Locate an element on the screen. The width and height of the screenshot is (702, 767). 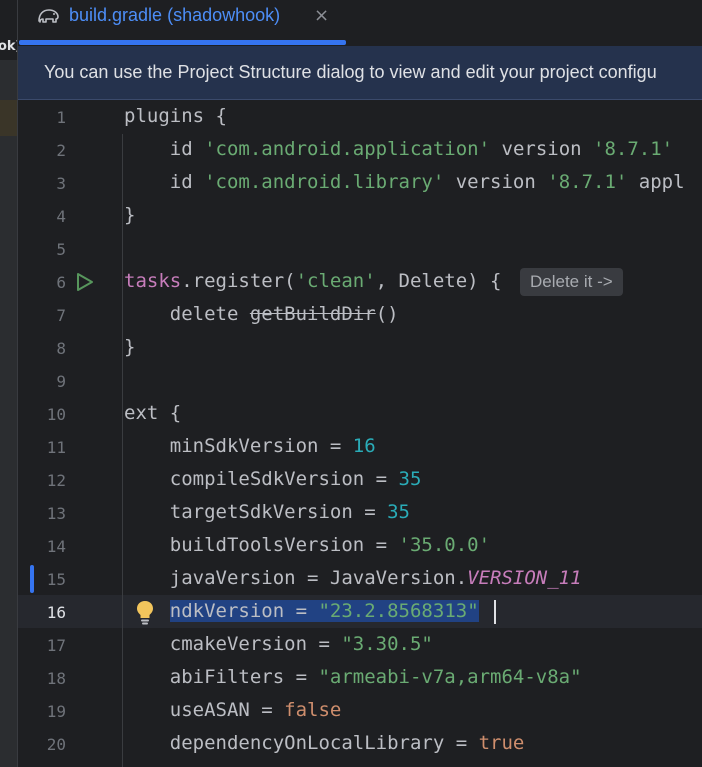
code-line: javaVersion = JavaVersion.VERSION_11 is located at coordinates (353, 578).